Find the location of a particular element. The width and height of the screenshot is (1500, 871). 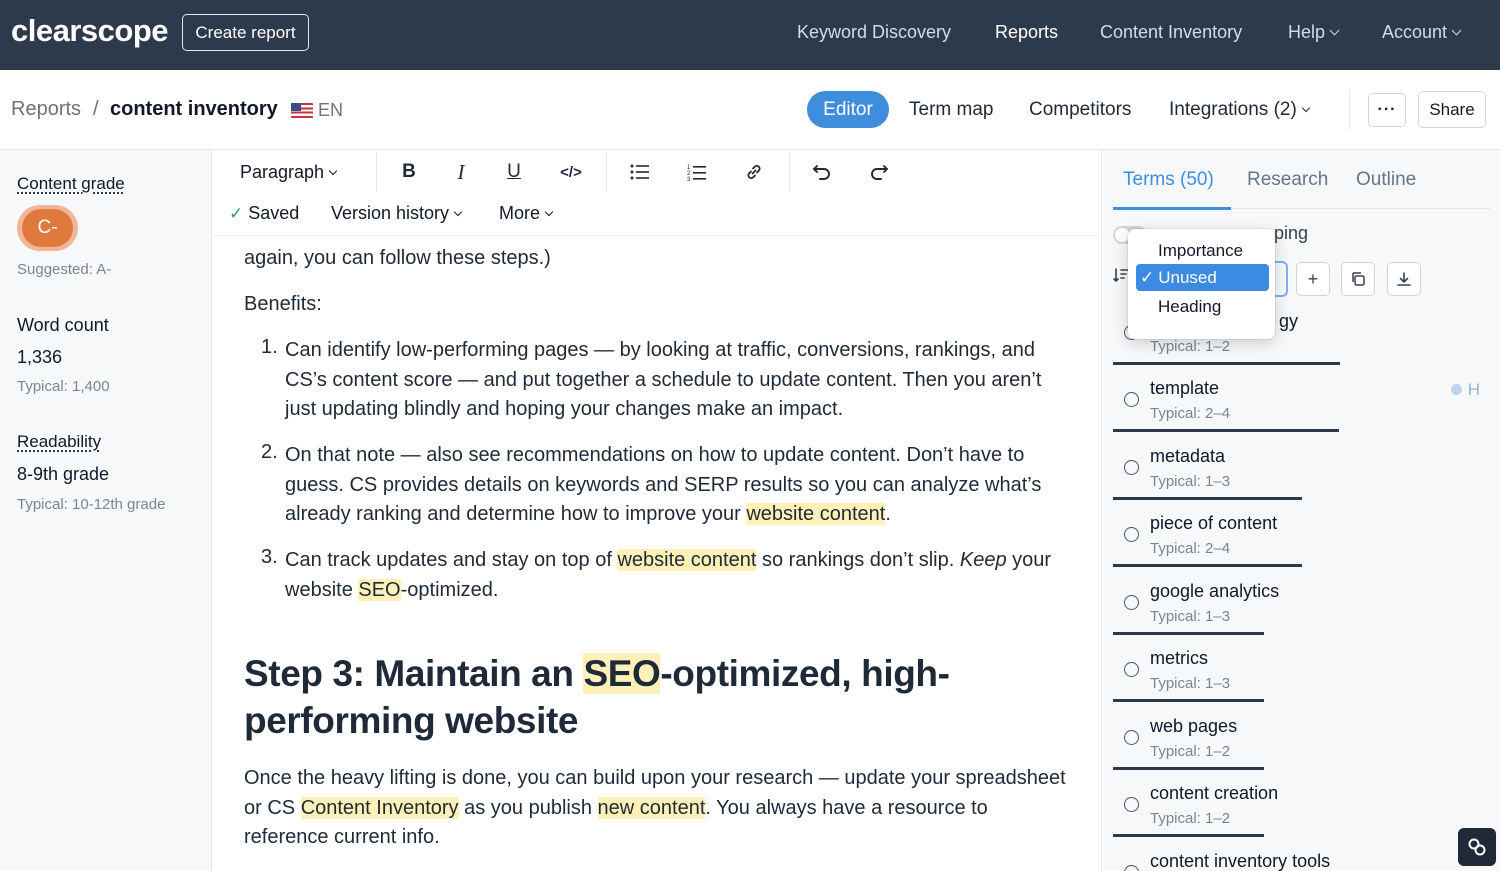

numbered-list-icon: 123 is located at coordinates (697, 172).